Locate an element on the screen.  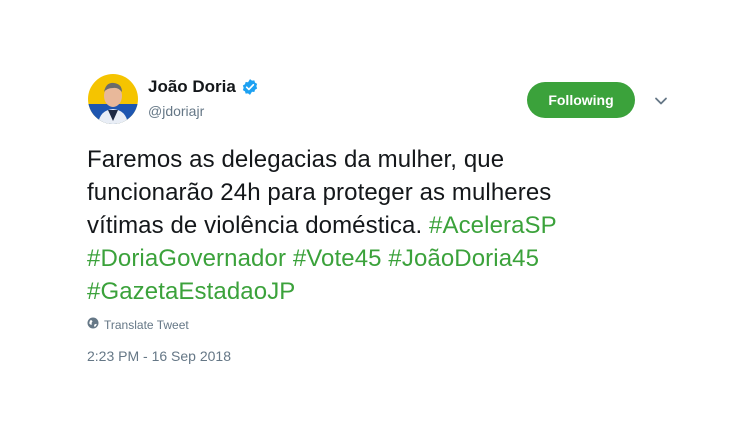
chevron-down-icon is located at coordinates (661, 101).